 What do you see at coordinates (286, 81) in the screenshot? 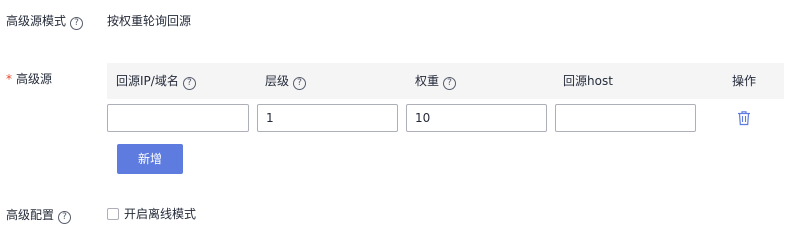
I see `col-level: 层级?` at bounding box center [286, 81].